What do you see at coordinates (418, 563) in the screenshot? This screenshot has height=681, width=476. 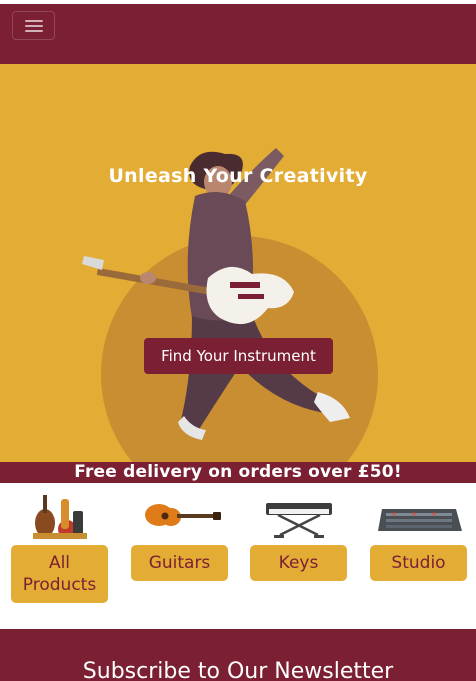 I see `category-studio-button: Studio` at bounding box center [418, 563].